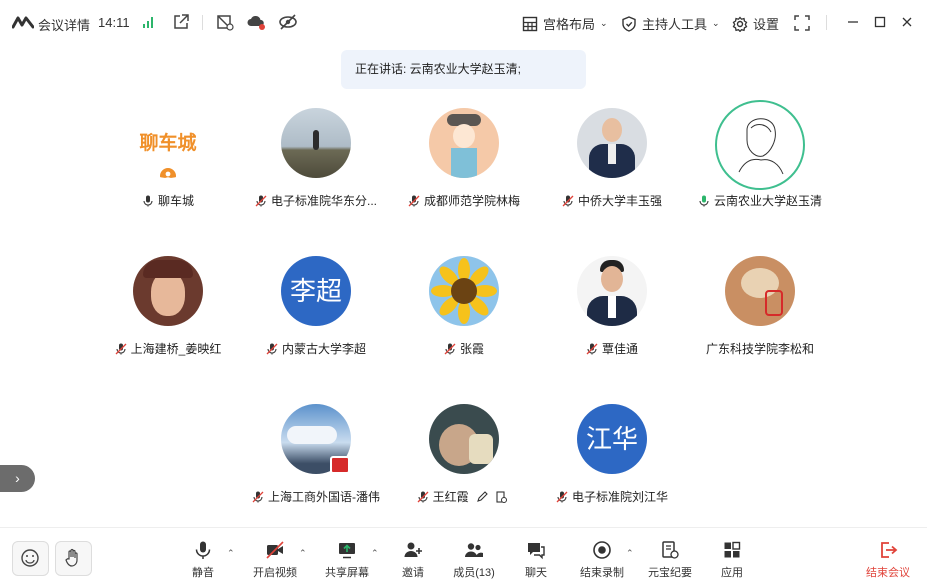  Describe the element at coordinates (630, 553) in the screenshot. I see `record-options-caret: ⌃` at that location.